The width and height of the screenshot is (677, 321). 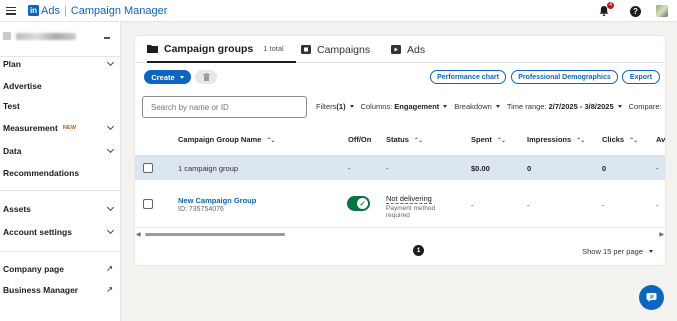 What do you see at coordinates (224, 107) in the screenshot?
I see `search-input` at bounding box center [224, 107].